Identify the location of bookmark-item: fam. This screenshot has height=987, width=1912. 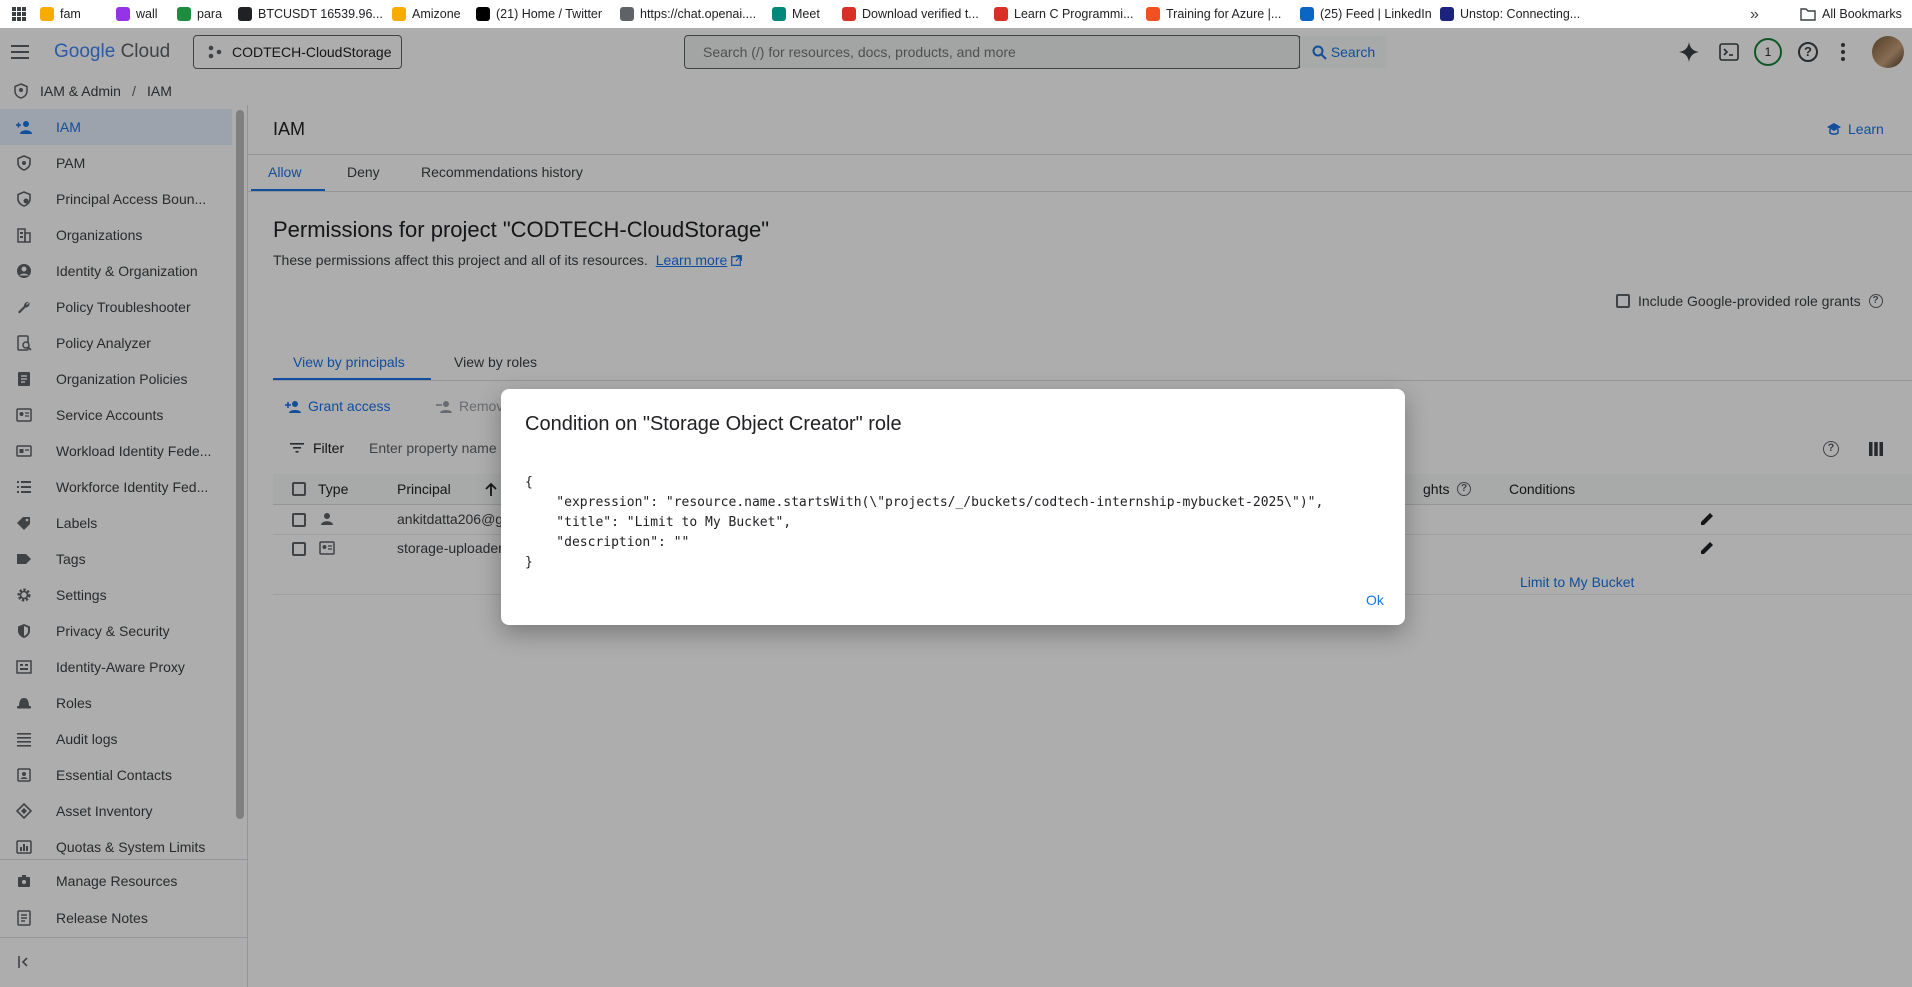
(60, 14).